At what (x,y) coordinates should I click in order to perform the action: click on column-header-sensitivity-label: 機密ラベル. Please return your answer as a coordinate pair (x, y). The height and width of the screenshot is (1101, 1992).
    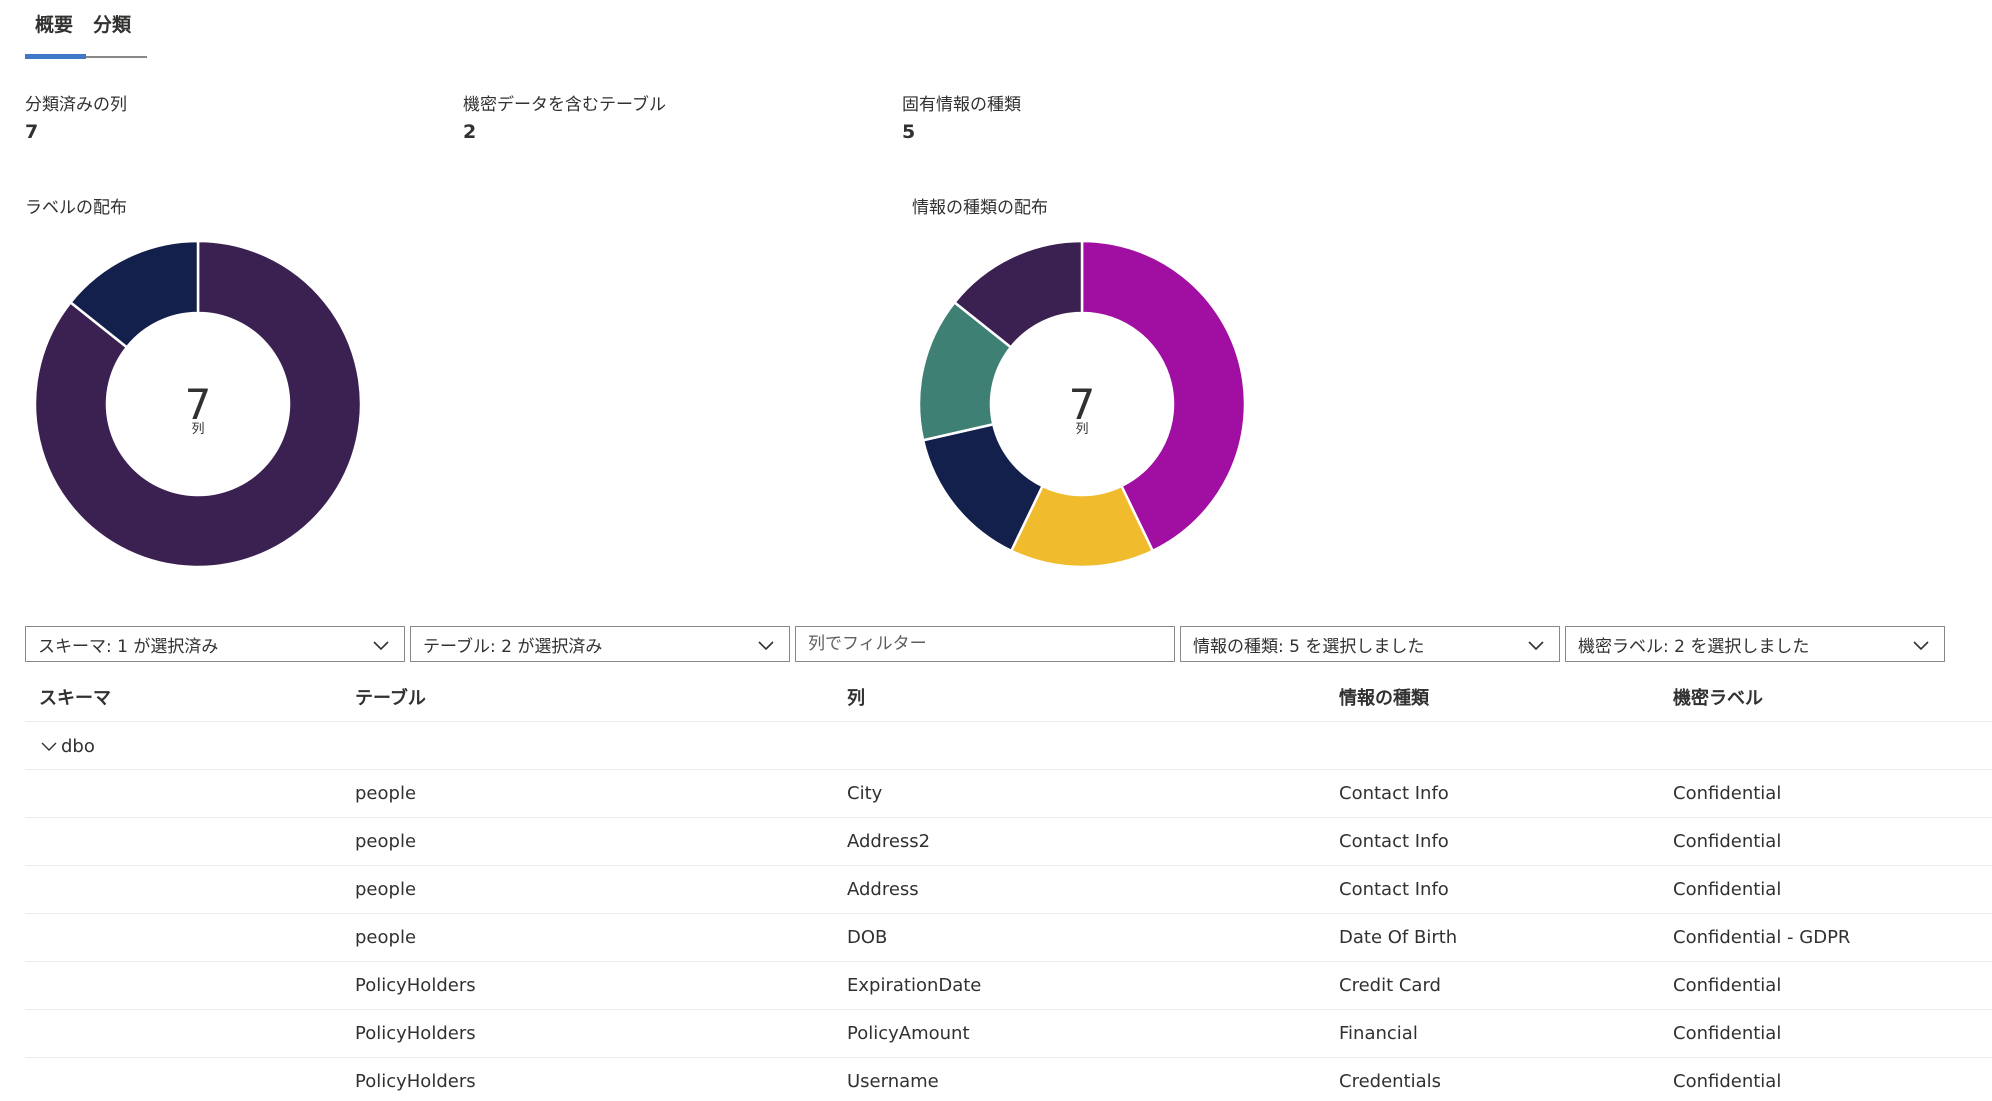
    Looking at the image, I should click on (1718, 697).